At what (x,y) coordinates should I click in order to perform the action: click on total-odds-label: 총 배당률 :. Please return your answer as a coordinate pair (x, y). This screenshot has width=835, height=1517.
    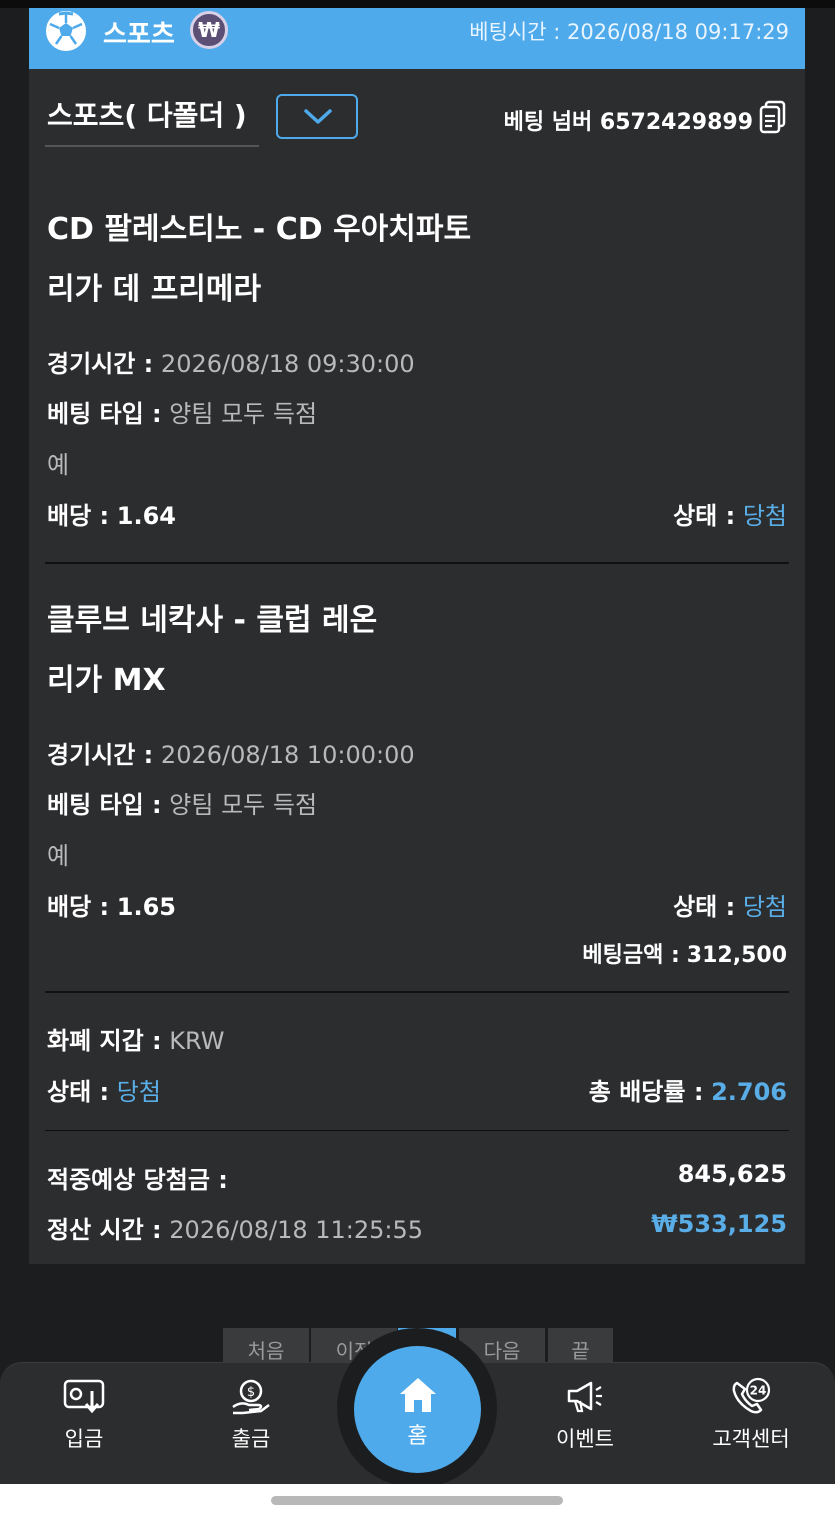
    Looking at the image, I should click on (646, 1092).